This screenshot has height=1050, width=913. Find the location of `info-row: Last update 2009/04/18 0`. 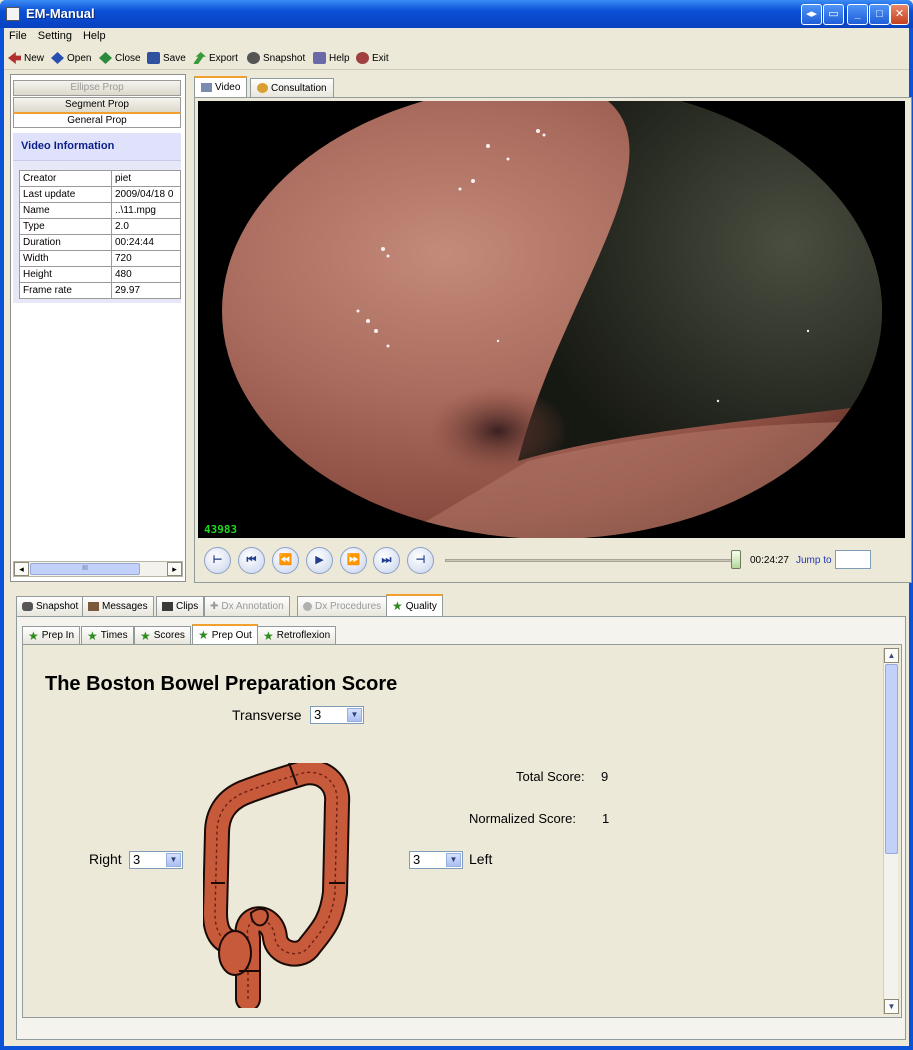

info-row: Last update 2009/04/18 0 is located at coordinates (100, 194).